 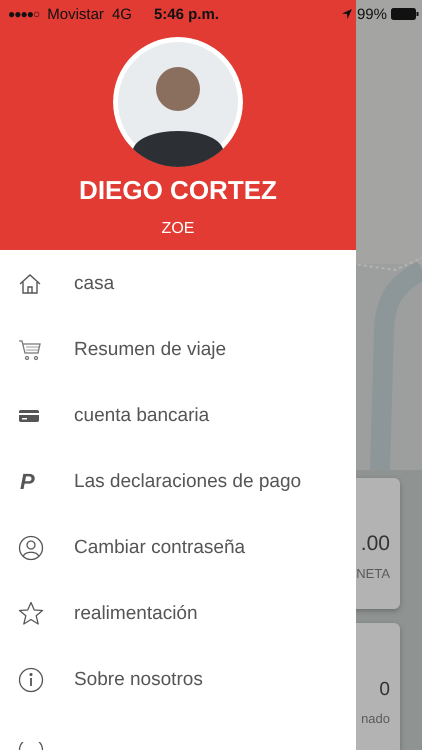 I want to click on menu-item: P Las declaraciones de pago, so click(x=178, y=481).